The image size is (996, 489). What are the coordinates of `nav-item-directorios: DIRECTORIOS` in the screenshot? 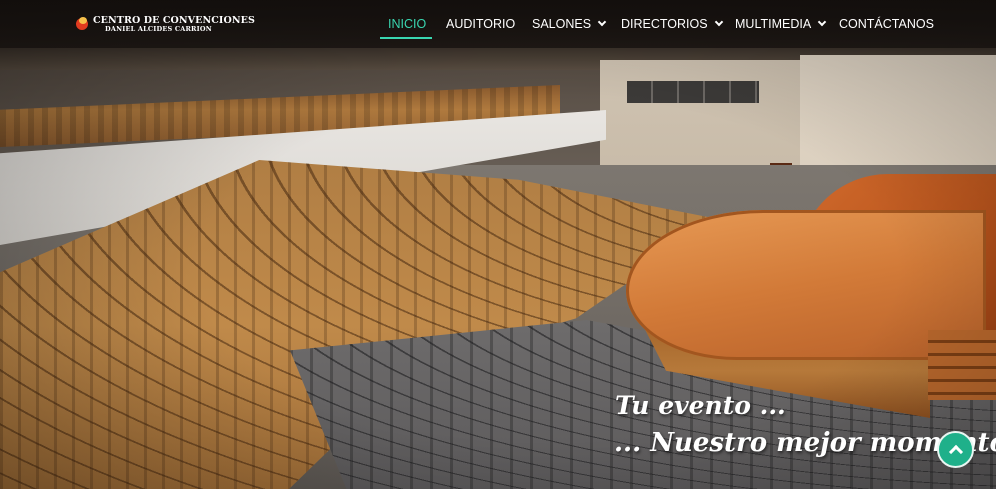 It's located at (672, 24).